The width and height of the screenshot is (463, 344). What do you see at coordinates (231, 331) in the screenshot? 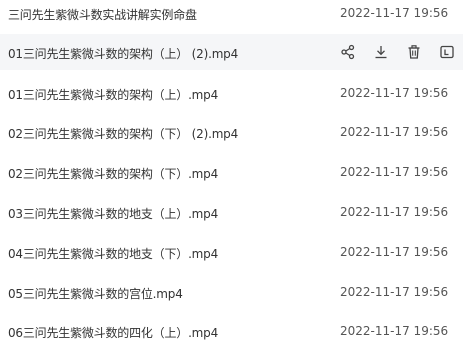
I see `file-row: 06三问先生紫微斗数的四化（上）.mp4 2022-11-17 19:56` at bounding box center [231, 331].